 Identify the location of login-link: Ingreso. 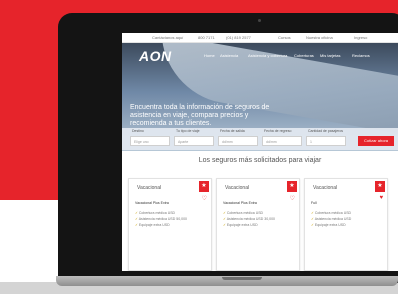
(360, 37).